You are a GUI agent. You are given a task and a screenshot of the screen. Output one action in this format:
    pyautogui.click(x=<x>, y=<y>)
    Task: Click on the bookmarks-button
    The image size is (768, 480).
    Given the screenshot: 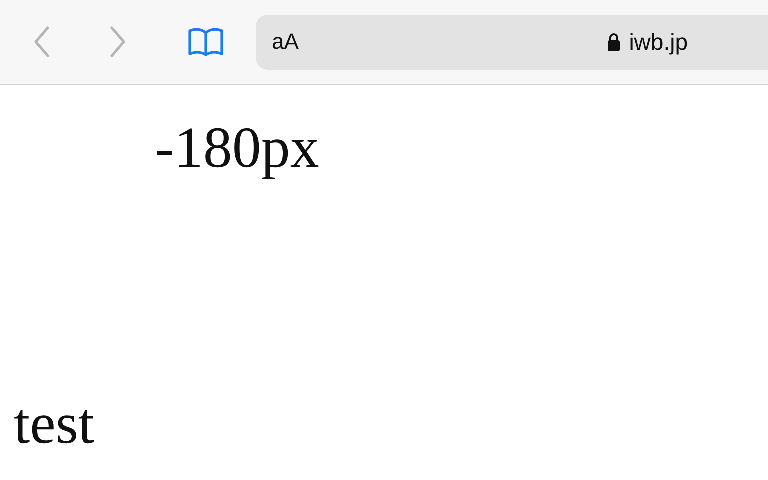 What is the action you would take?
    pyautogui.click(x=206, y=42)
    